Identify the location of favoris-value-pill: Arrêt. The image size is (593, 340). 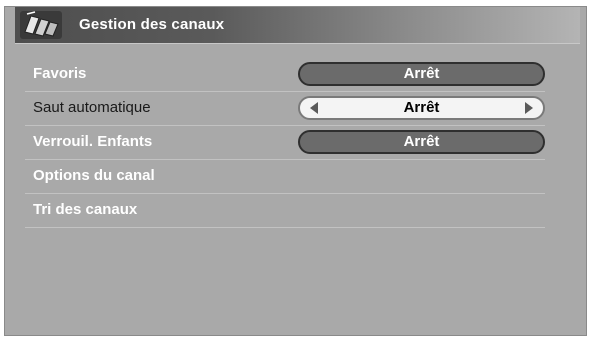
(421, 74).